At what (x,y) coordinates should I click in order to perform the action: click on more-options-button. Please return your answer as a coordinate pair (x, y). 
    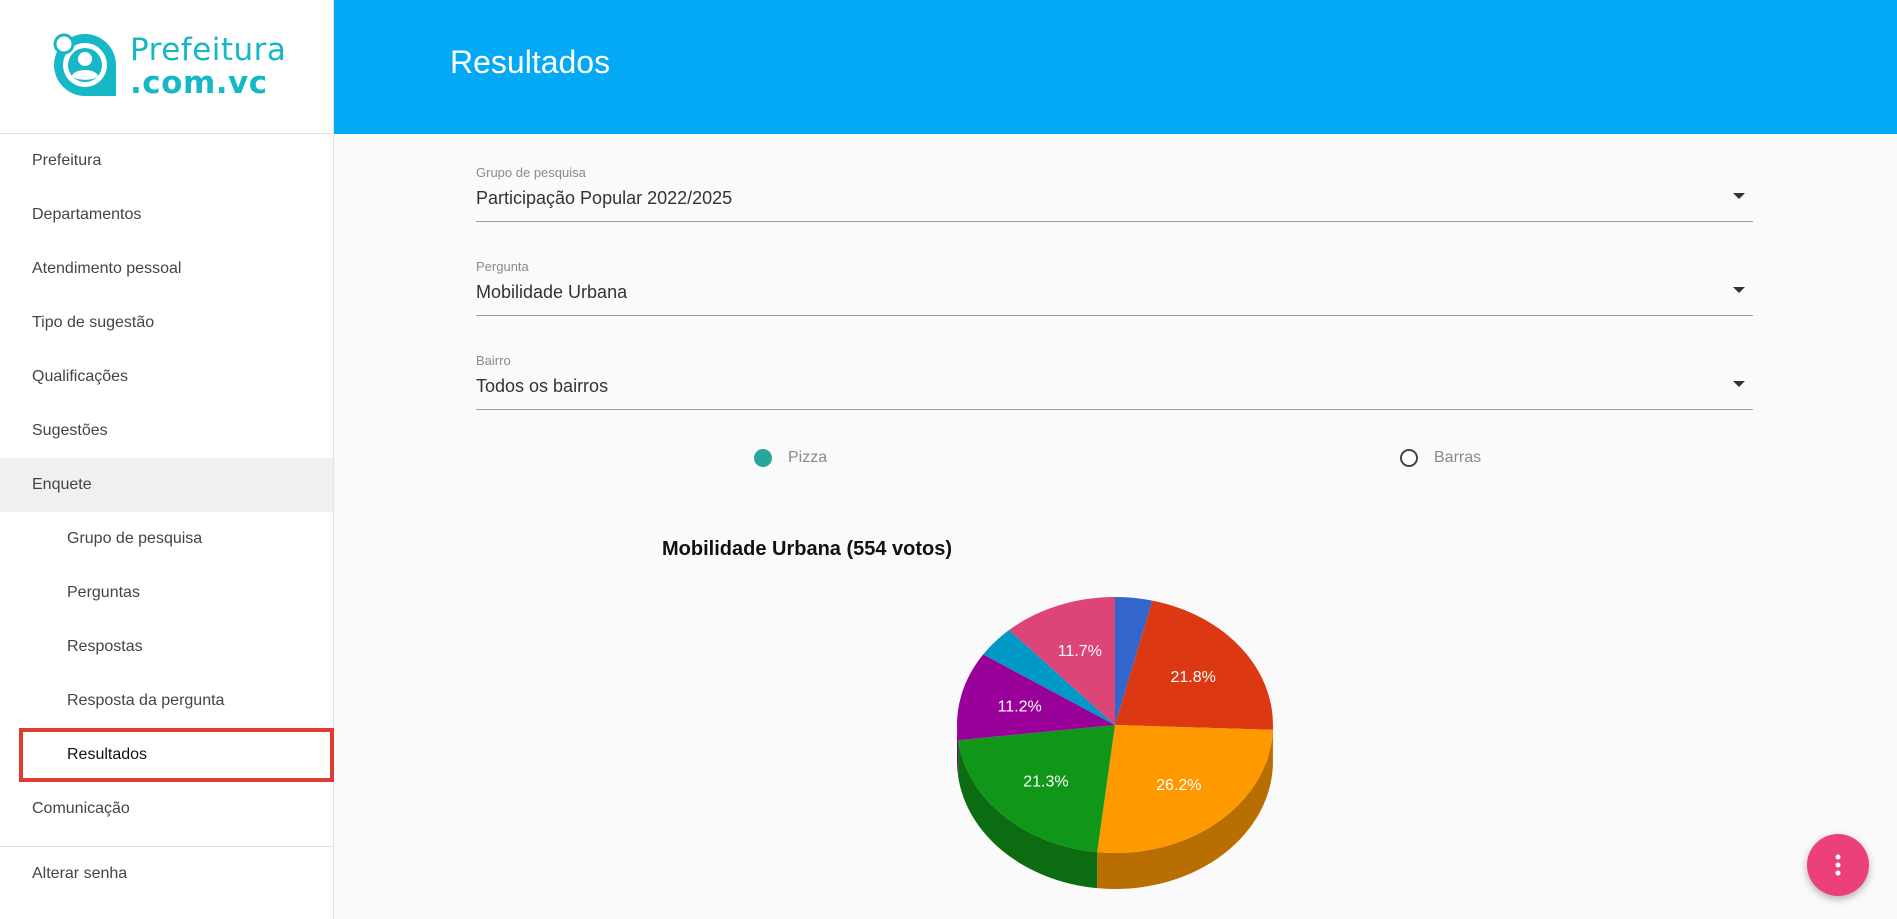
    Looking at the image, I should click on (1838, 865).